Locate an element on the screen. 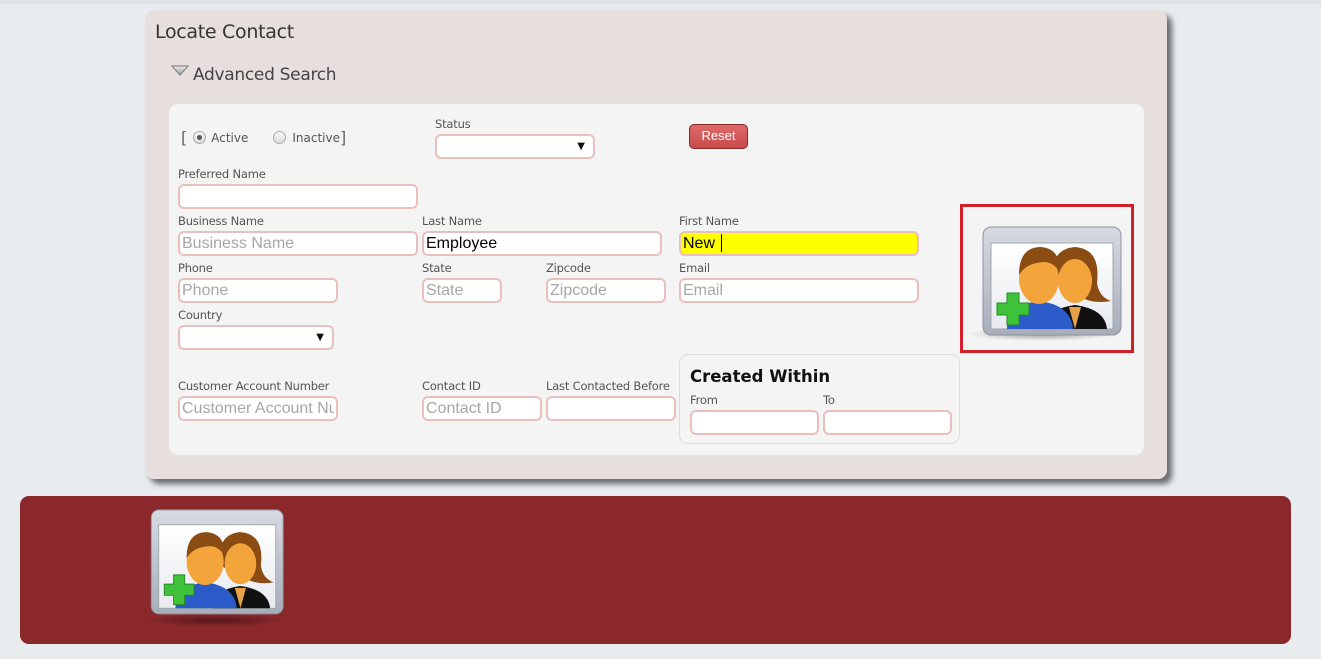 The width and height of the screenshot is (1321, 659). country-select: ▼ is located at coordinates (256, 337).